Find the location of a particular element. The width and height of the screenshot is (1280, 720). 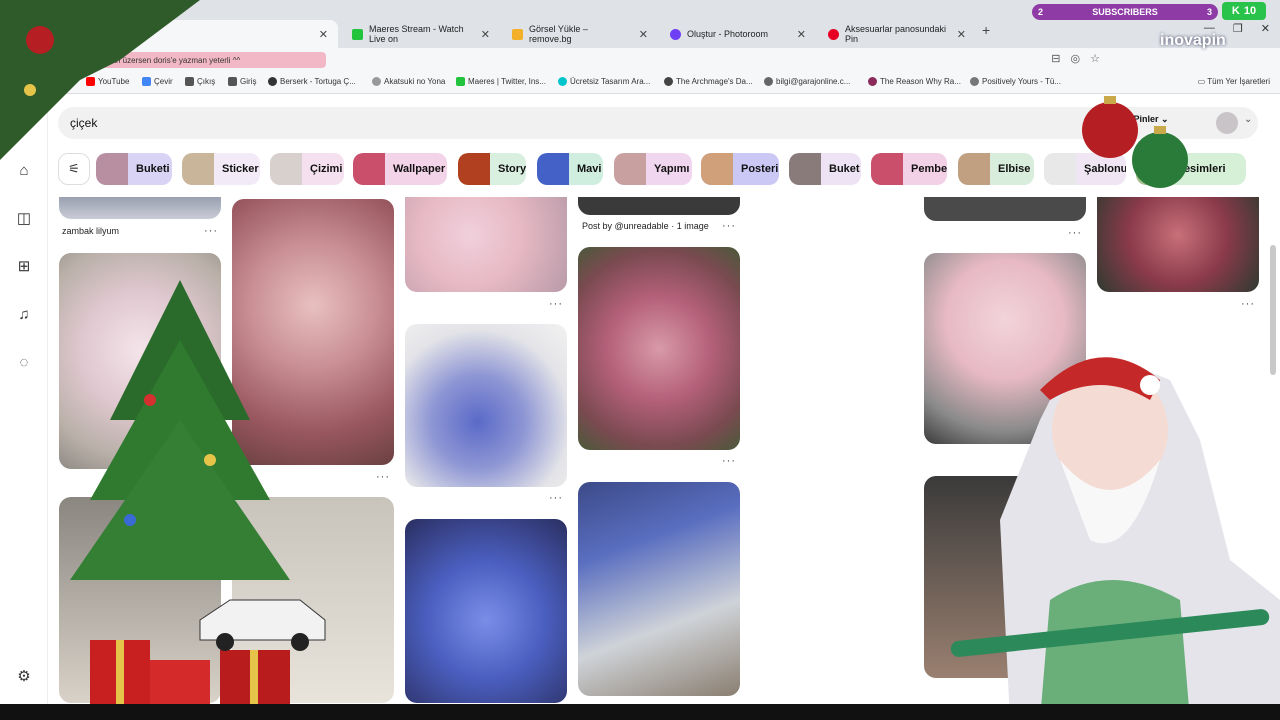

chip-label: Şablonu is located at coordinates (1105, 169).